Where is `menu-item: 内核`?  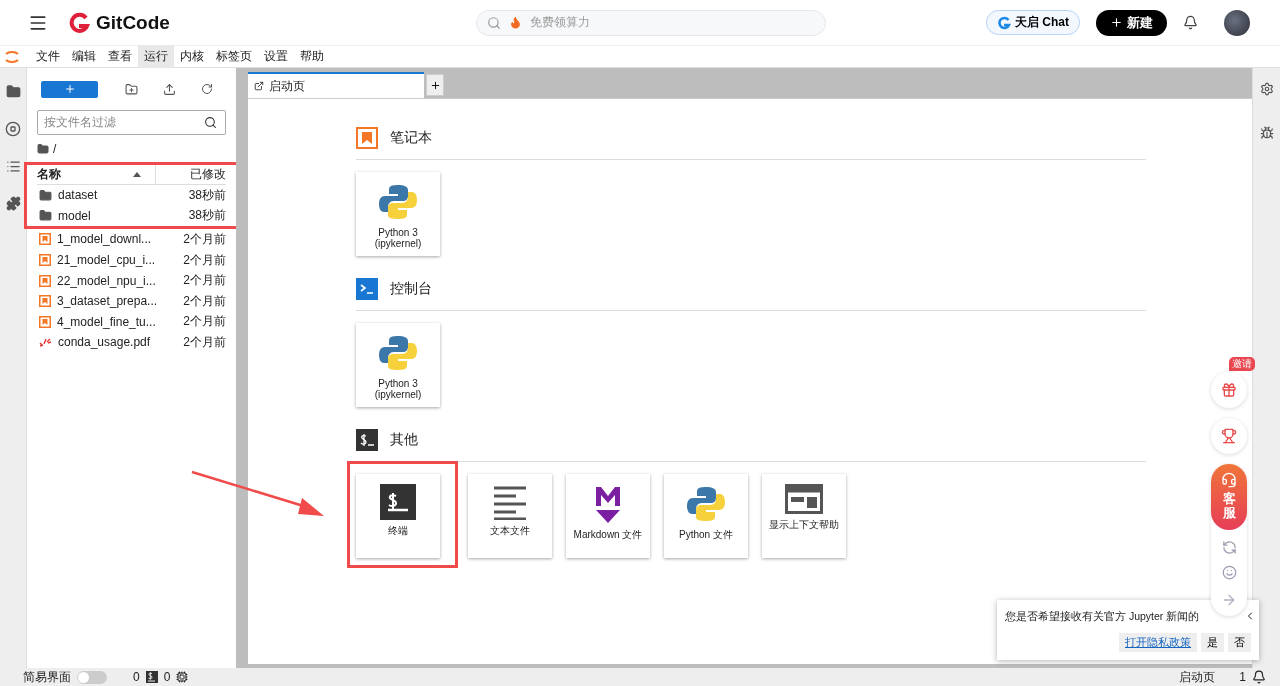
menu-item: 内核 is located at coordinates (192, 56).